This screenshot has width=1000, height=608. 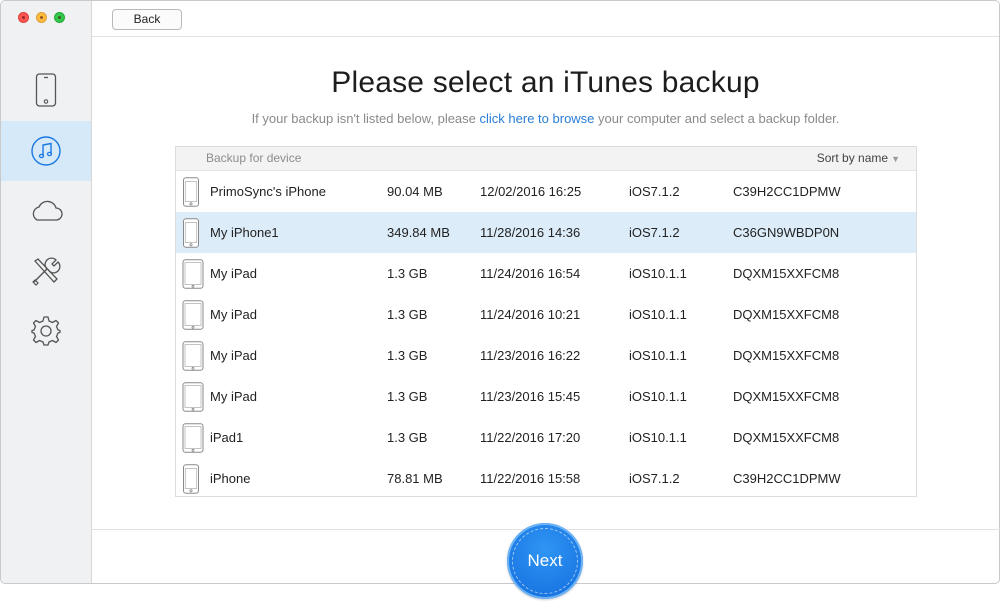 I want to click on page-title: Please select an iTunes backup, so click(x=545, y=82).